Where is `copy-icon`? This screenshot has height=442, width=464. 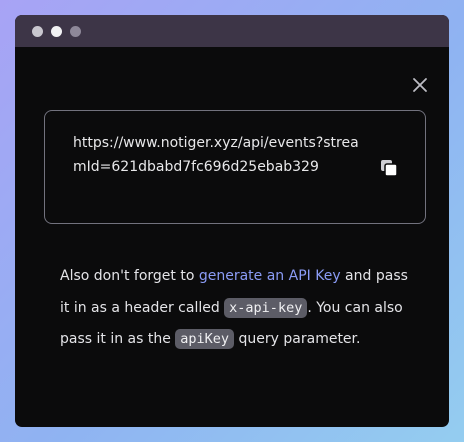 copy-icon is located at coordinates (389, 168).